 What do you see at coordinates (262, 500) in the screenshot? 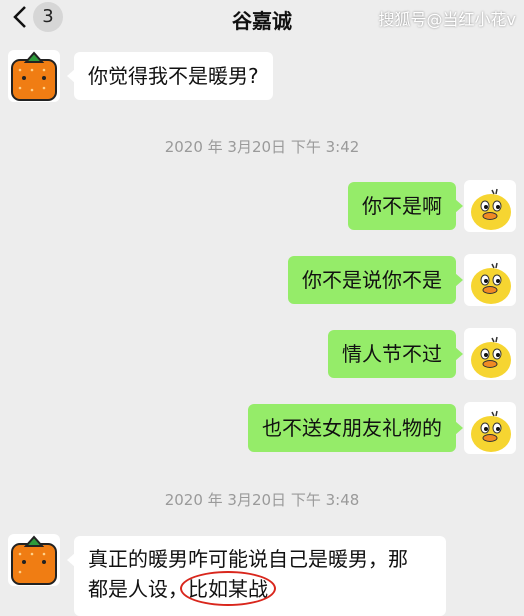
I see `timestamp: 2020 年 3月20日 下午 3:48` at bounding box center [262, 500].